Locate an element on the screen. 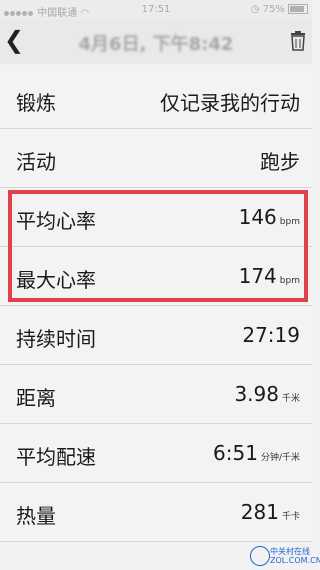  row-label: 距离 is located at coordinates (36, 398).